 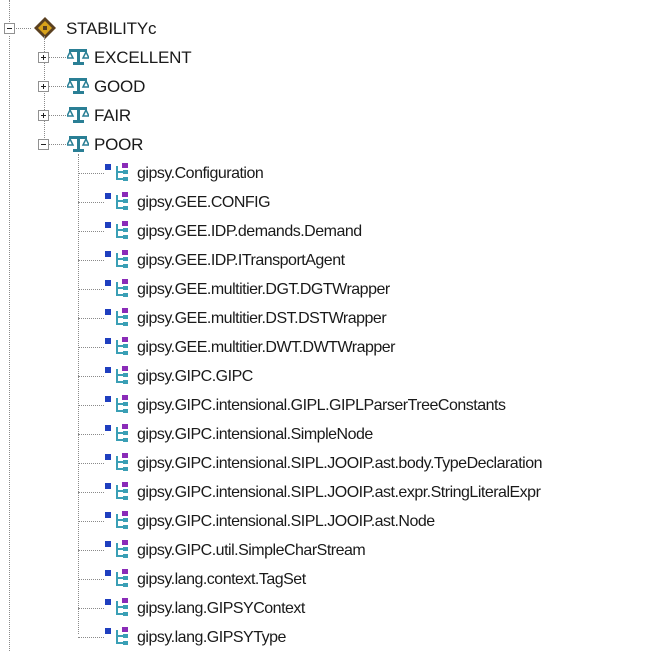 I want to click on expand-toggle-fair, so click(x=43, y=115).